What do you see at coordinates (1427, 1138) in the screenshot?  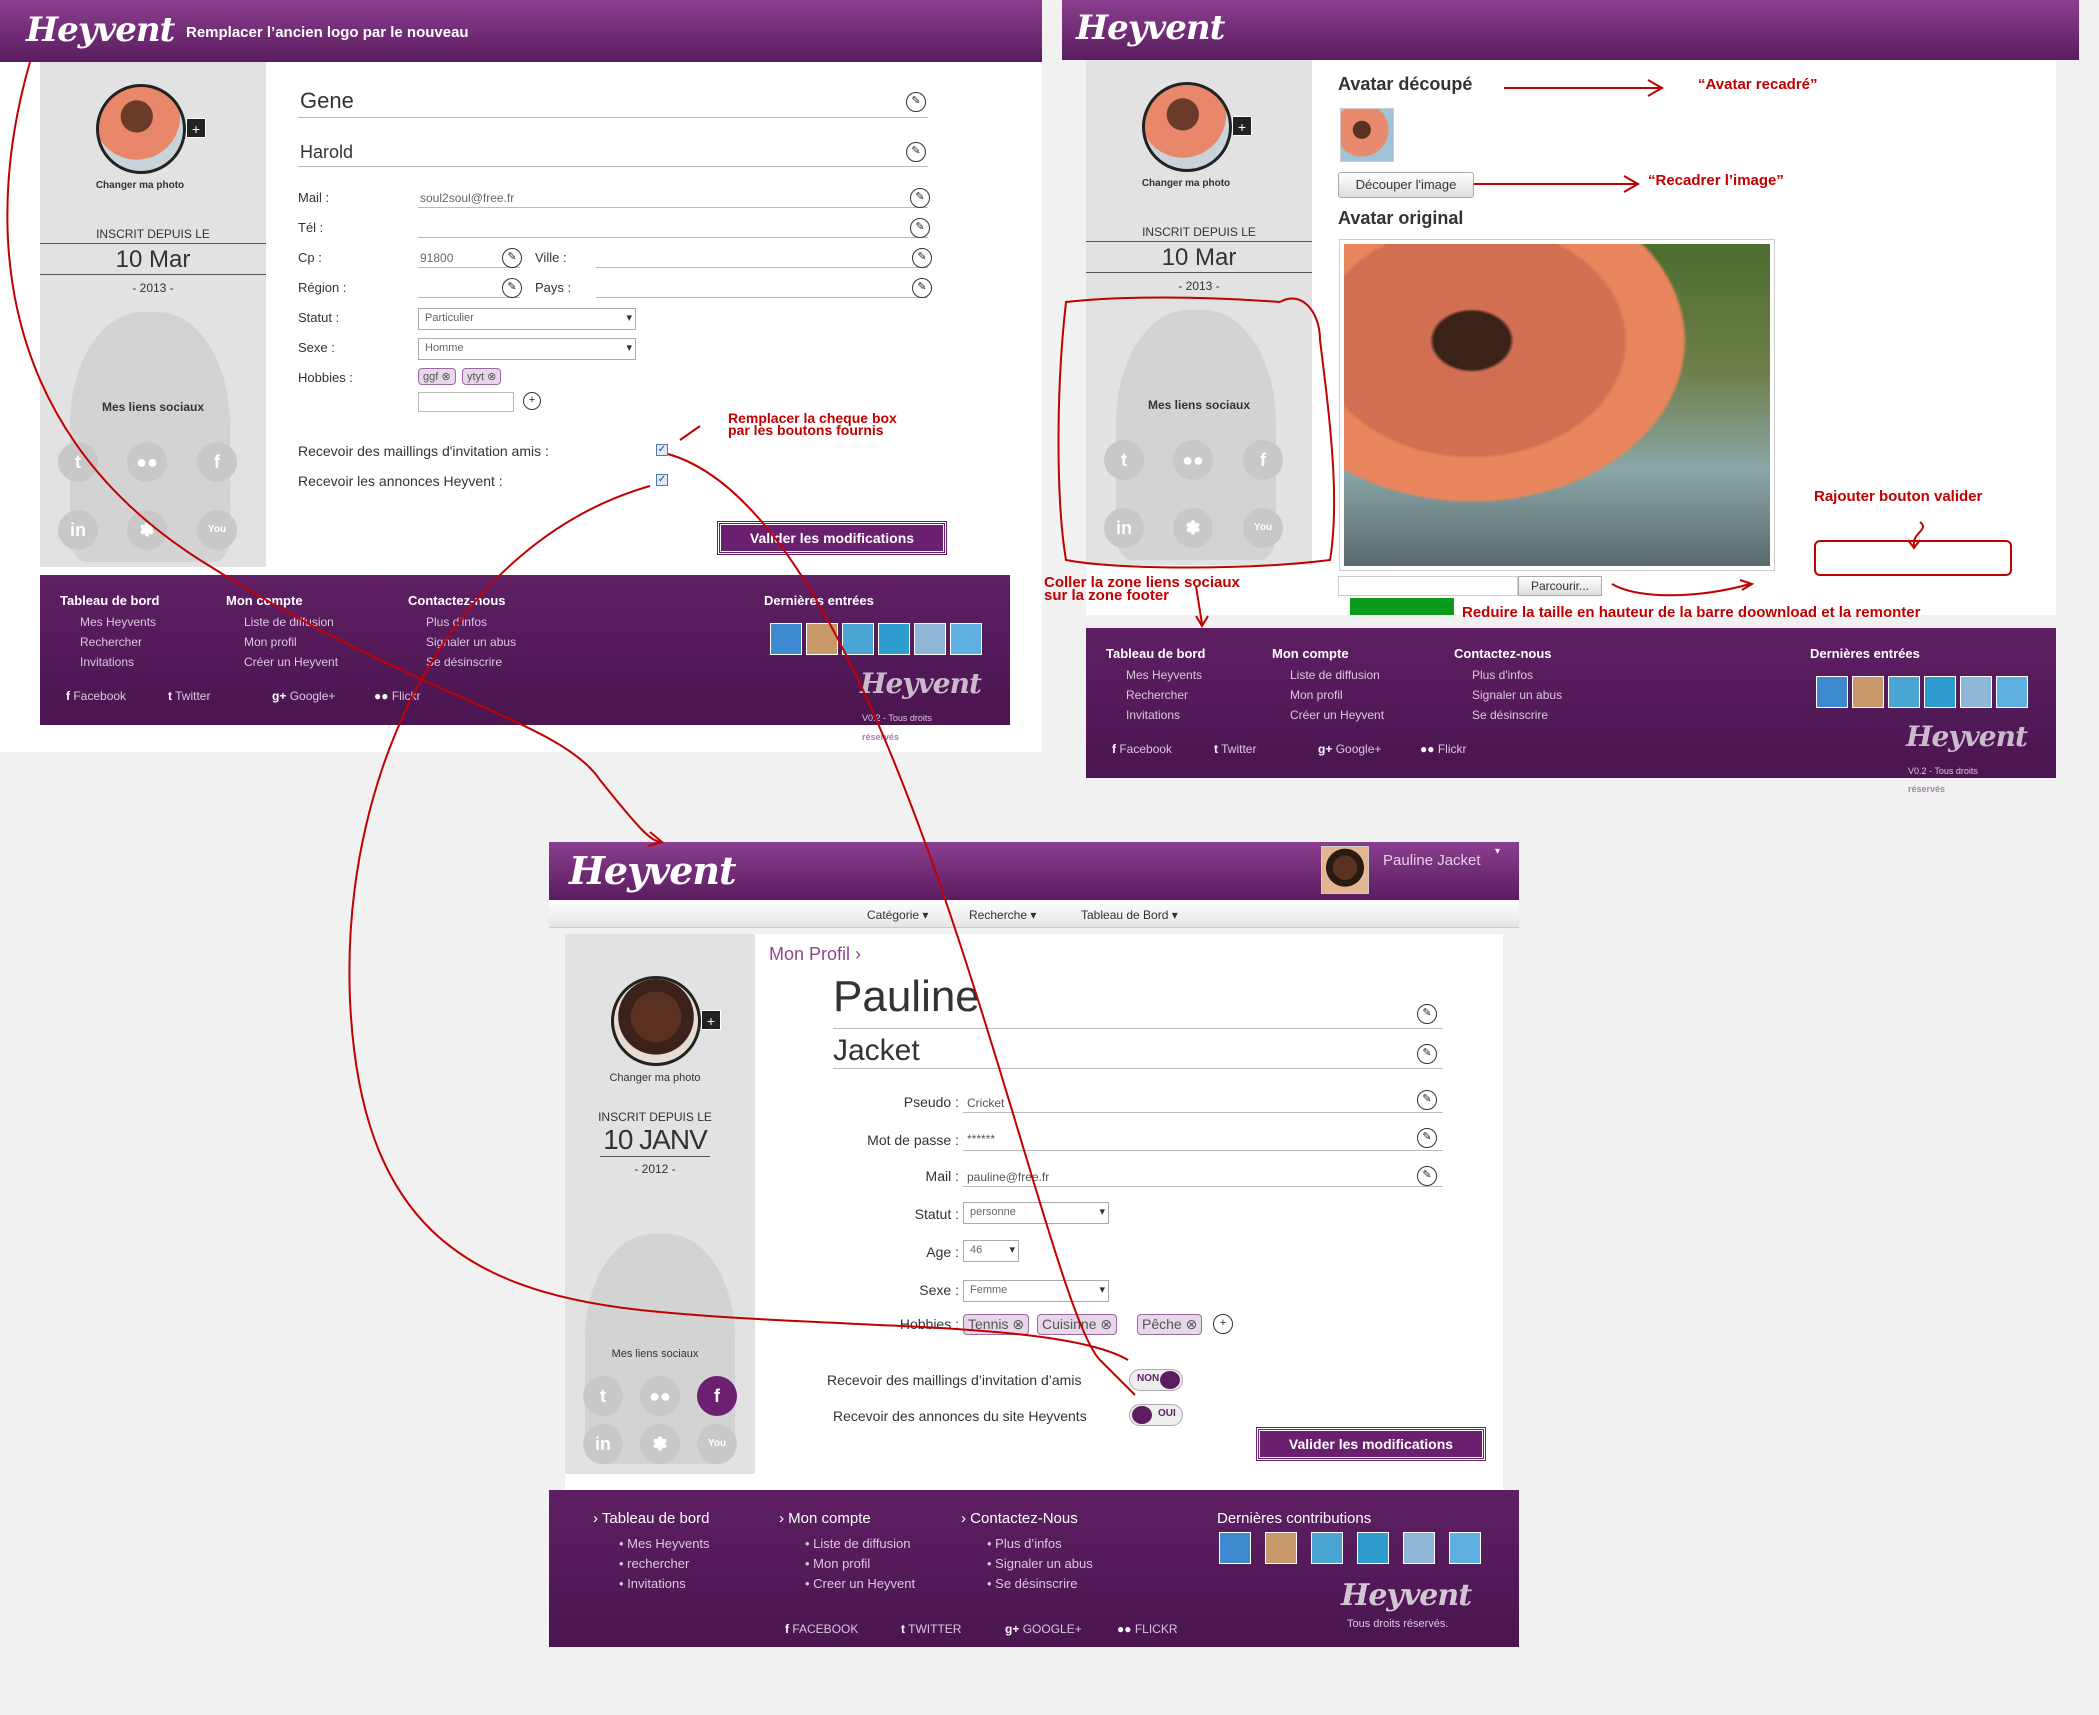 I see `edit-password-icon: ✎` at bounding box center [1427, 1138].